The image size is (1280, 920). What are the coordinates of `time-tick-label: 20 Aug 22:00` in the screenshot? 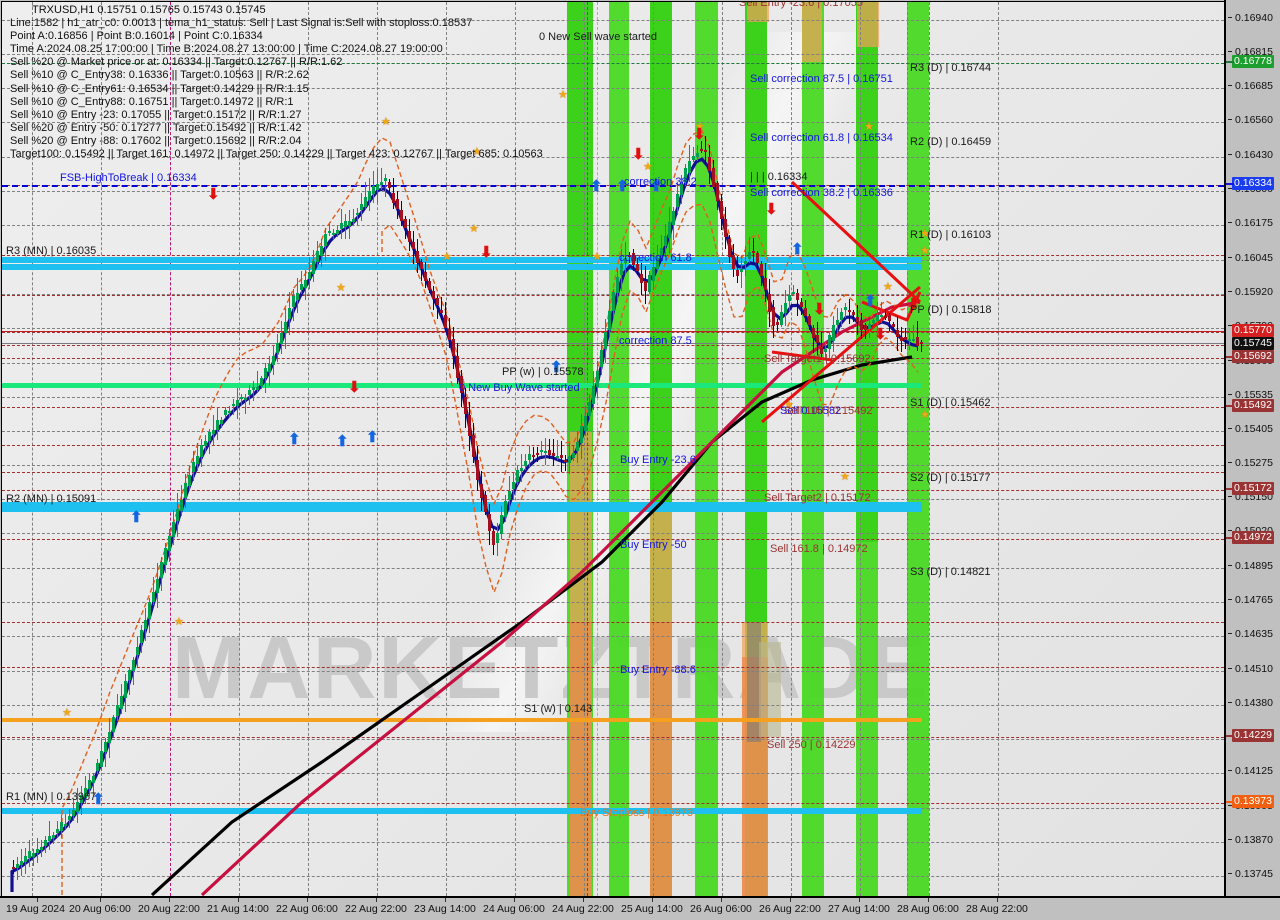 It's located at (169, 909).